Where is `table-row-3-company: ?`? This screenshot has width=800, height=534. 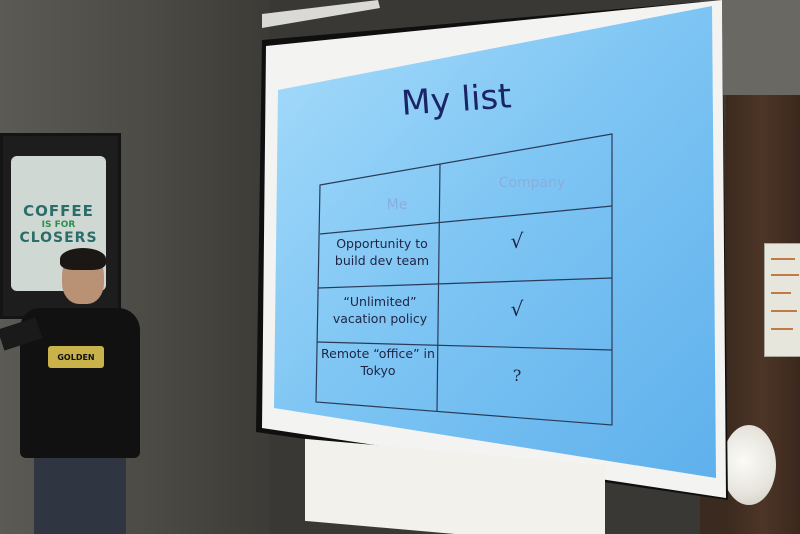 table-row-3-company: ? is located at coordinates (517, 375).